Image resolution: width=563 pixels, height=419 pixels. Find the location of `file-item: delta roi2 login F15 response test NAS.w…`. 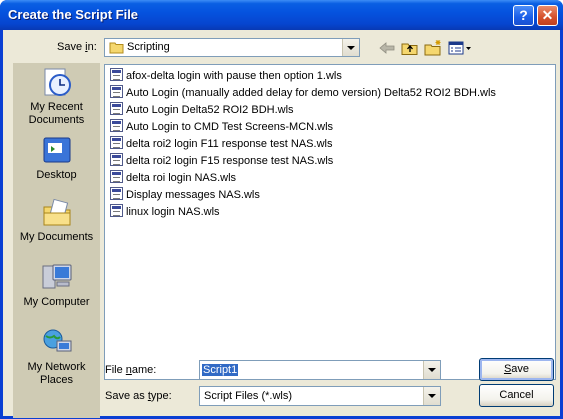

file-item: delta roi2 login F15 response test NAS.w… is located at coordinates (221, 161).